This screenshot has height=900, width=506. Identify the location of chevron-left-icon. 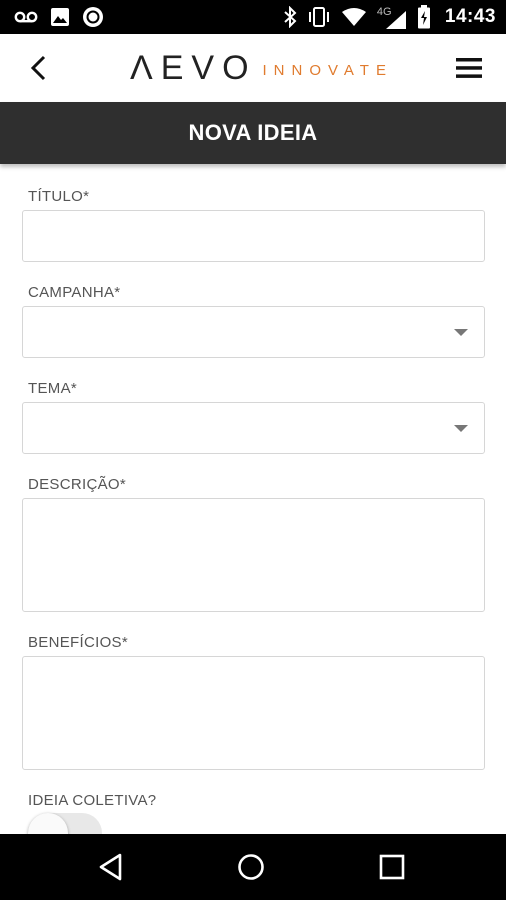
(40, 68).